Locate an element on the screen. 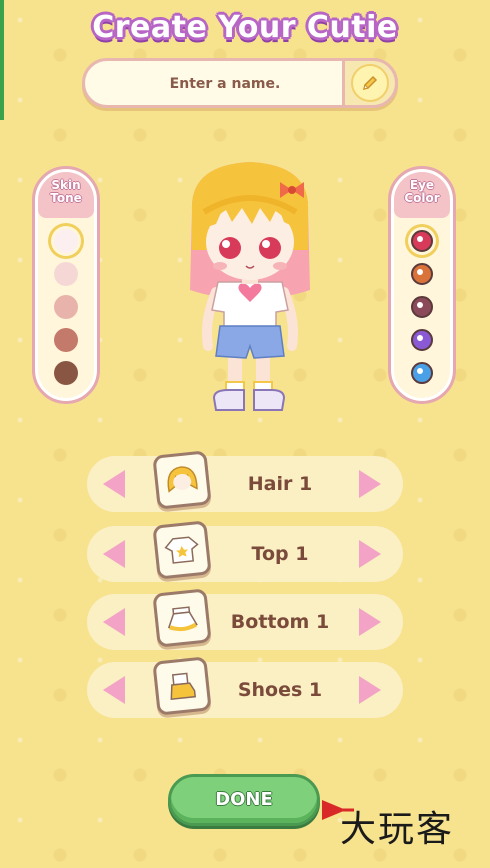  shoes-selector-row: Shoes 1 is located at coordinates (245, 687).